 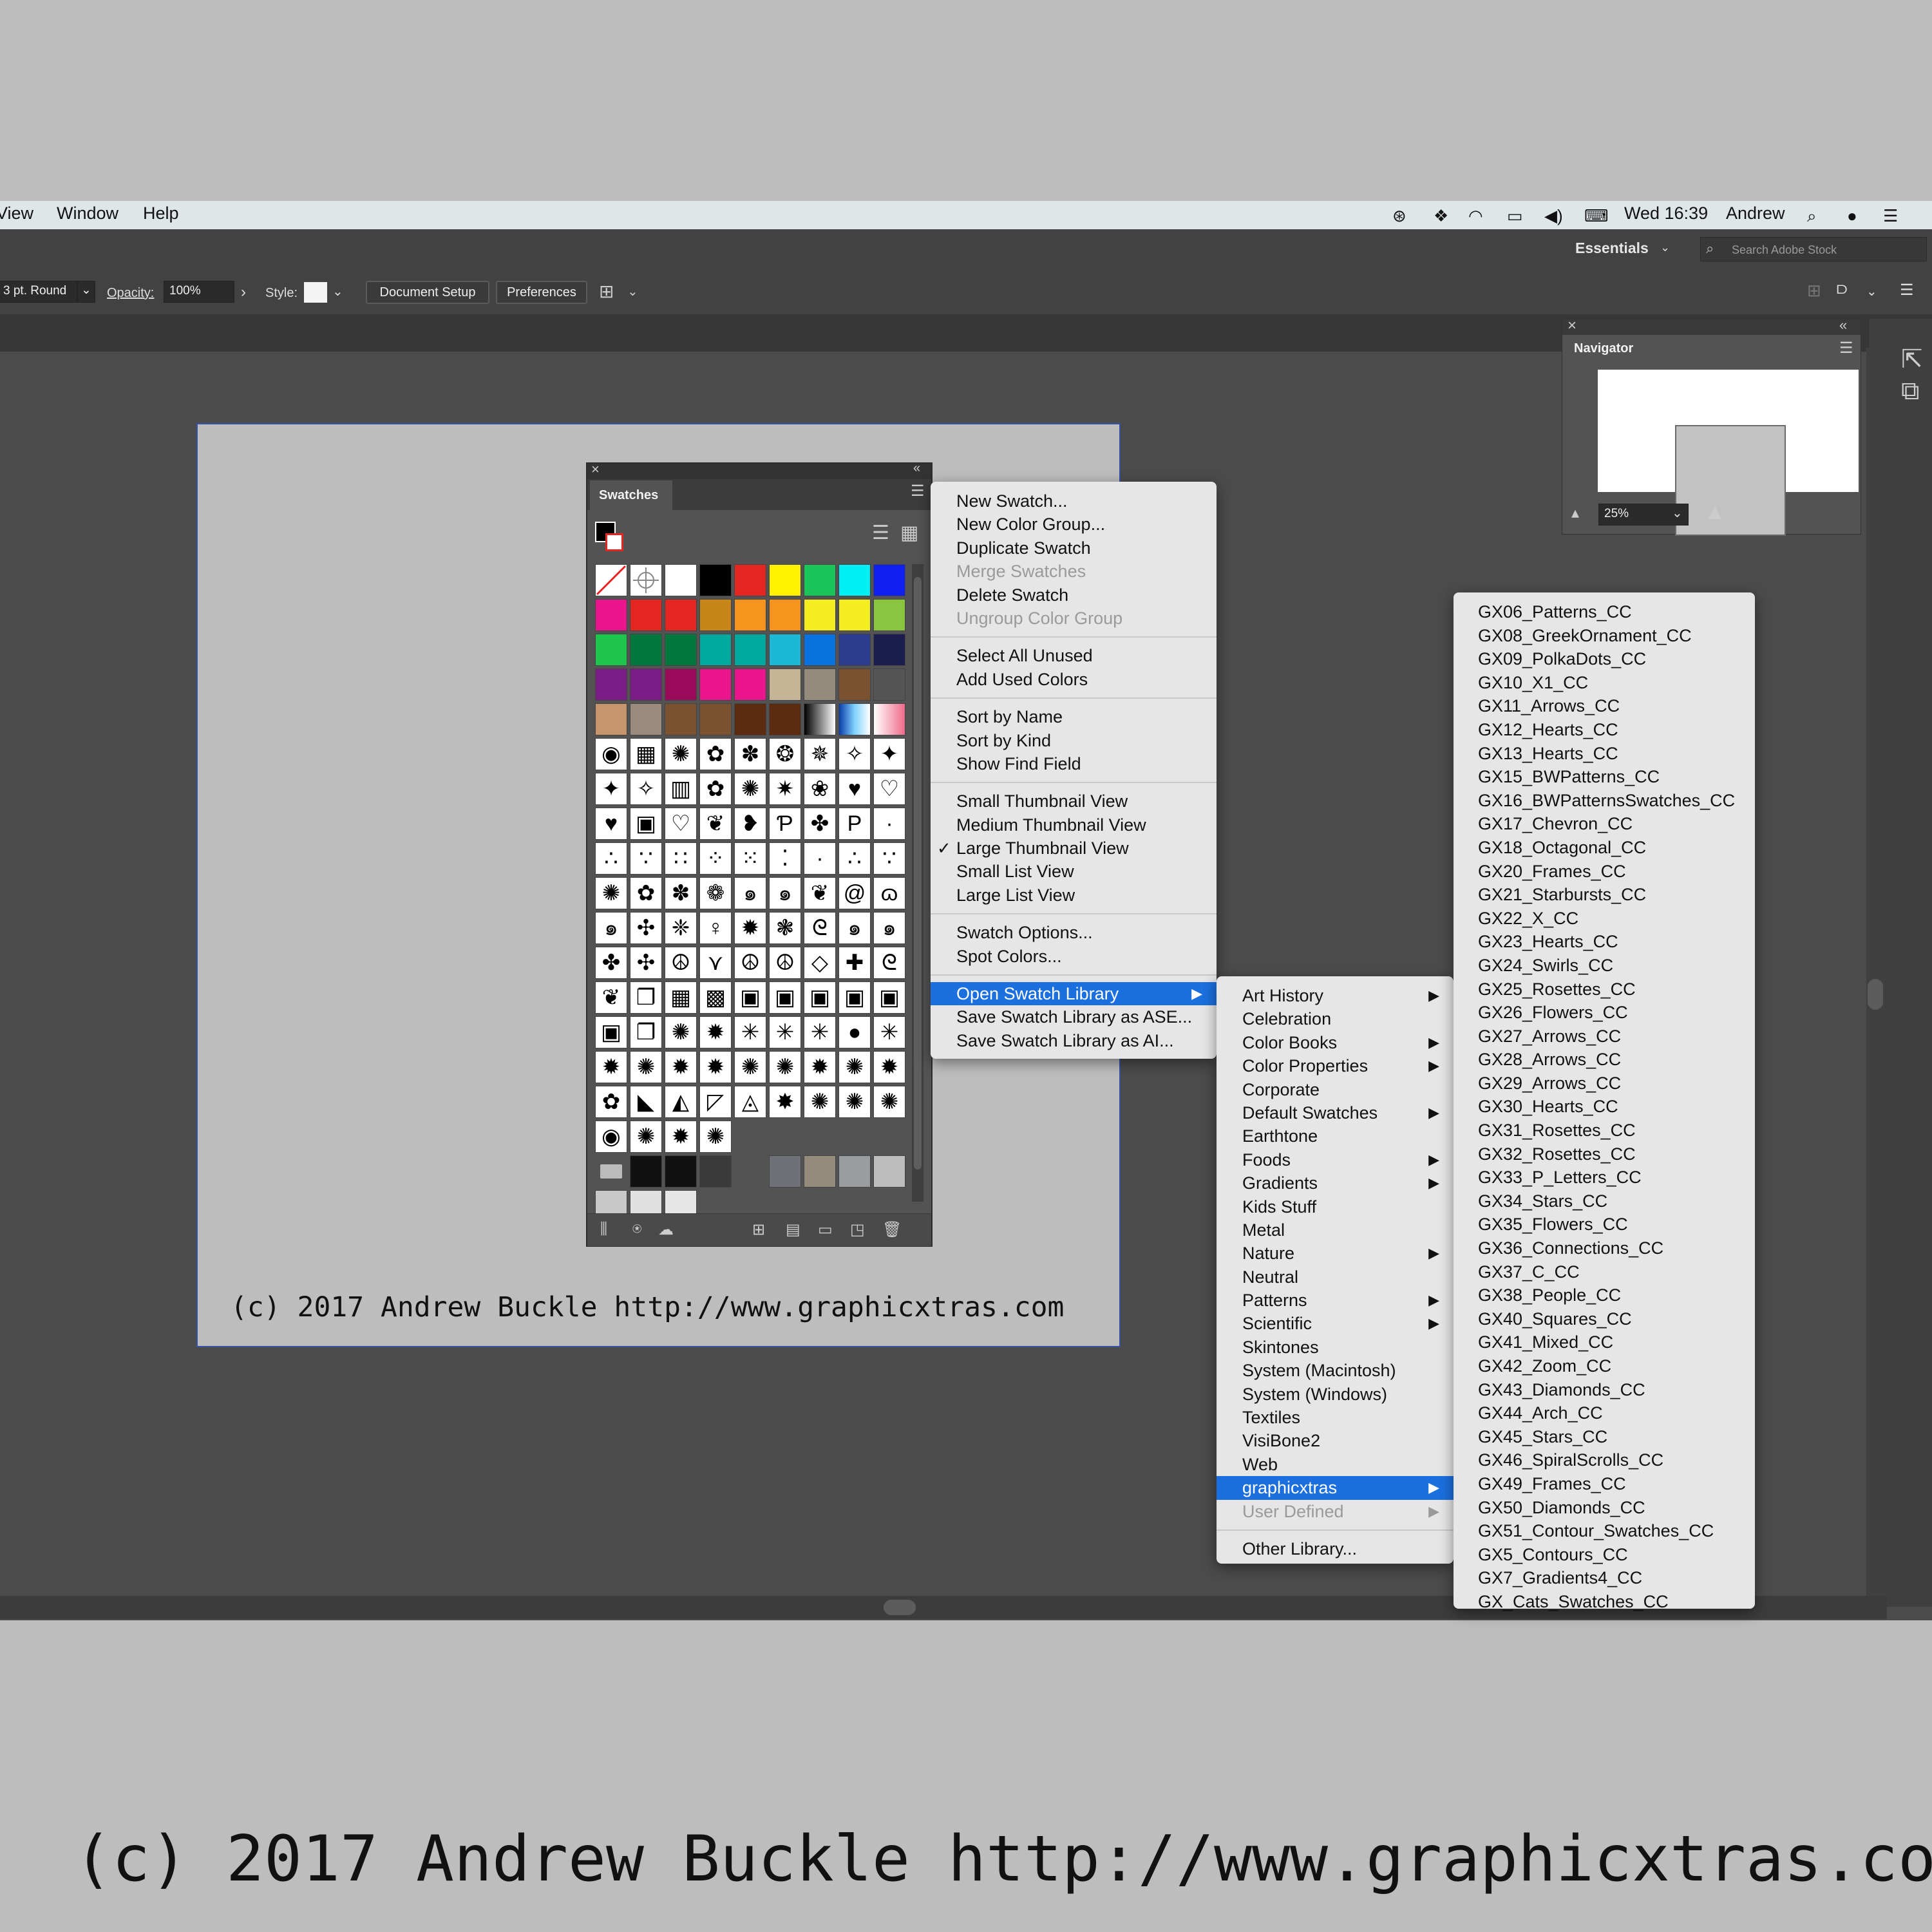 What do you see at coordinates (1335, 1206) in the screenshot?
I see `menu-item-kids-stuff: Kids Stuff` at bounding box center [1335, 1206].